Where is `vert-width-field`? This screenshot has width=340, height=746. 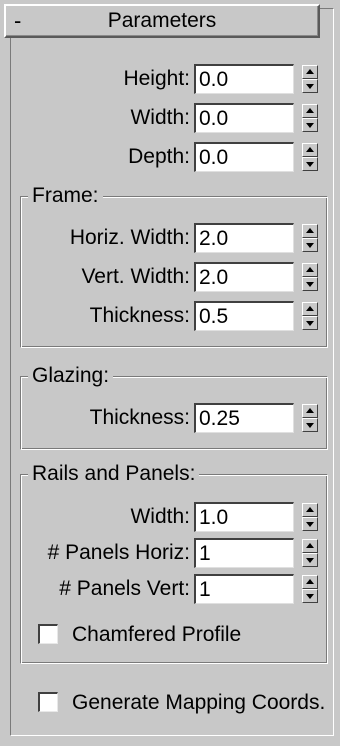
vert-width-field is located at coordinates (244, 277).